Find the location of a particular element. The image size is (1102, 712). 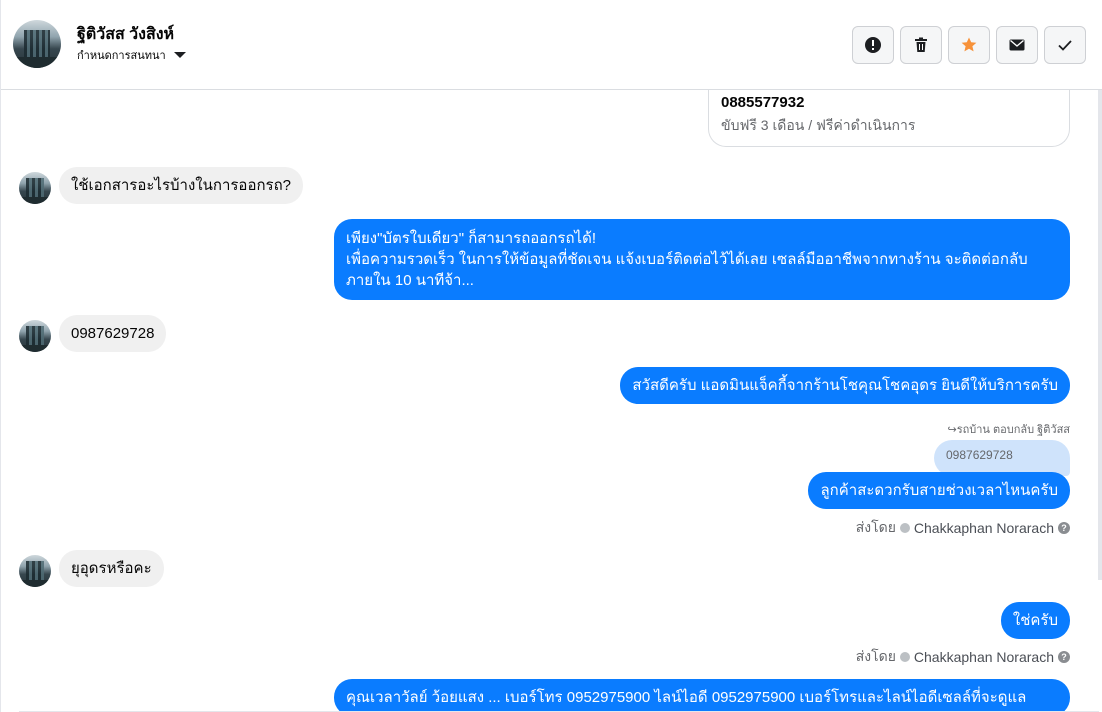

header-actions is located at coordinates (969, 45).